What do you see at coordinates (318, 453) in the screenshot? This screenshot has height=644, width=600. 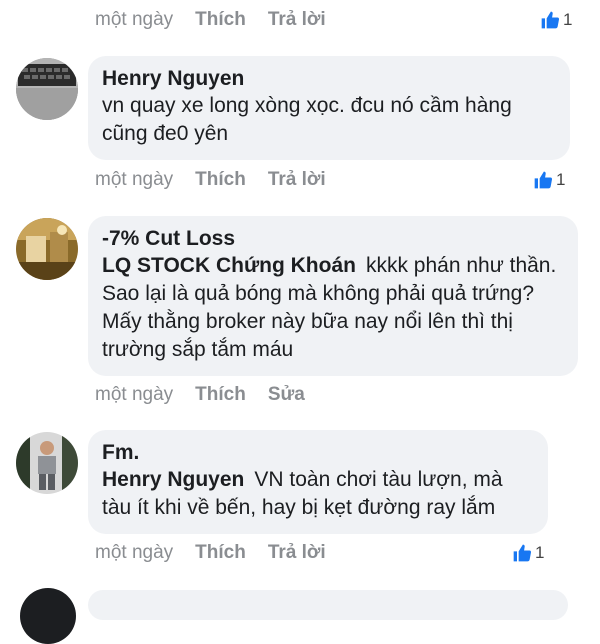 I see `comment-author: Fm.` at bounding box center [318, 453].